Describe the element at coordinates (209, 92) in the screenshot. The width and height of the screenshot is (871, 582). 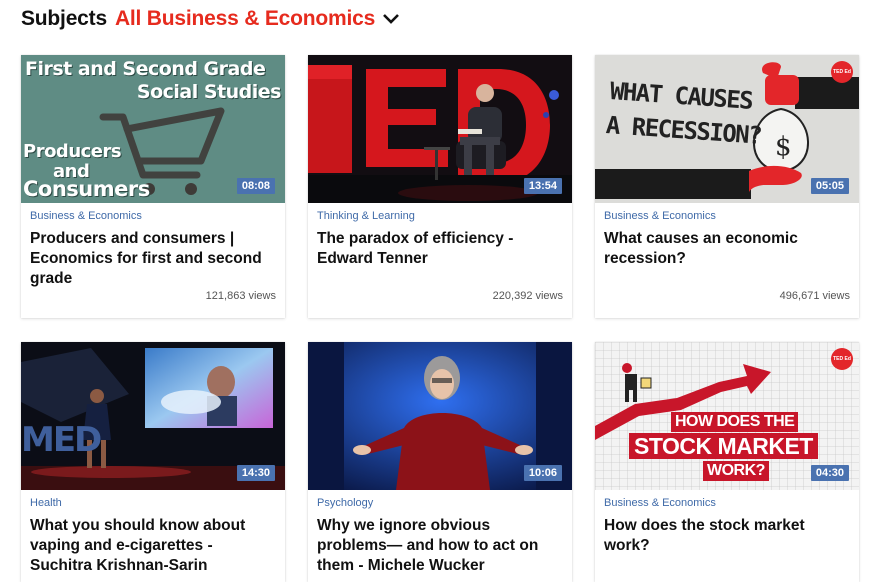
I see `thumbnail-text-line2: Social Studies` at that location.